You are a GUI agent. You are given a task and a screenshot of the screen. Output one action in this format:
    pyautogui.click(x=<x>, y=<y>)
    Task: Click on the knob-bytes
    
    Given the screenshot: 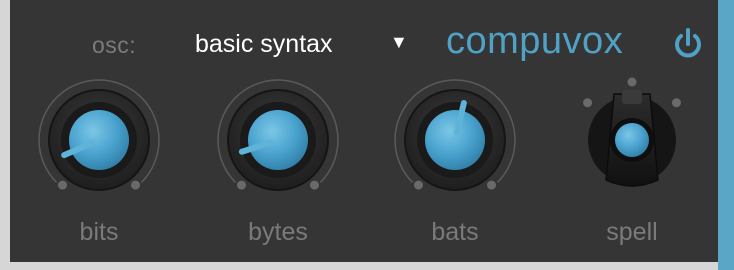 What is the action you would take?
    pyautogui.click(x=278, y=135)
    